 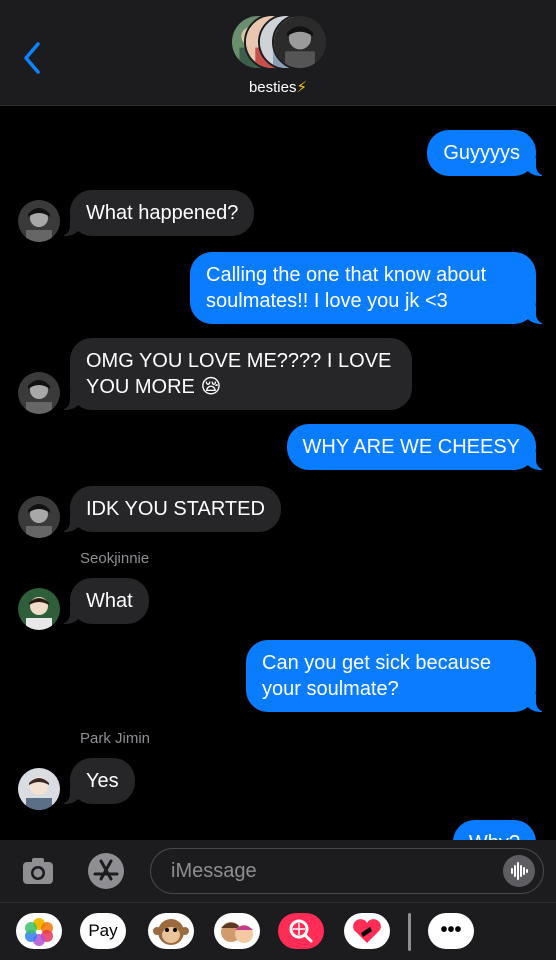 What do you see at coordinates (416, 447) in the screenshot?
I see `message-bubble-outgoing: WHY ARE WE CHEESY` at bounding box center [416, 447].